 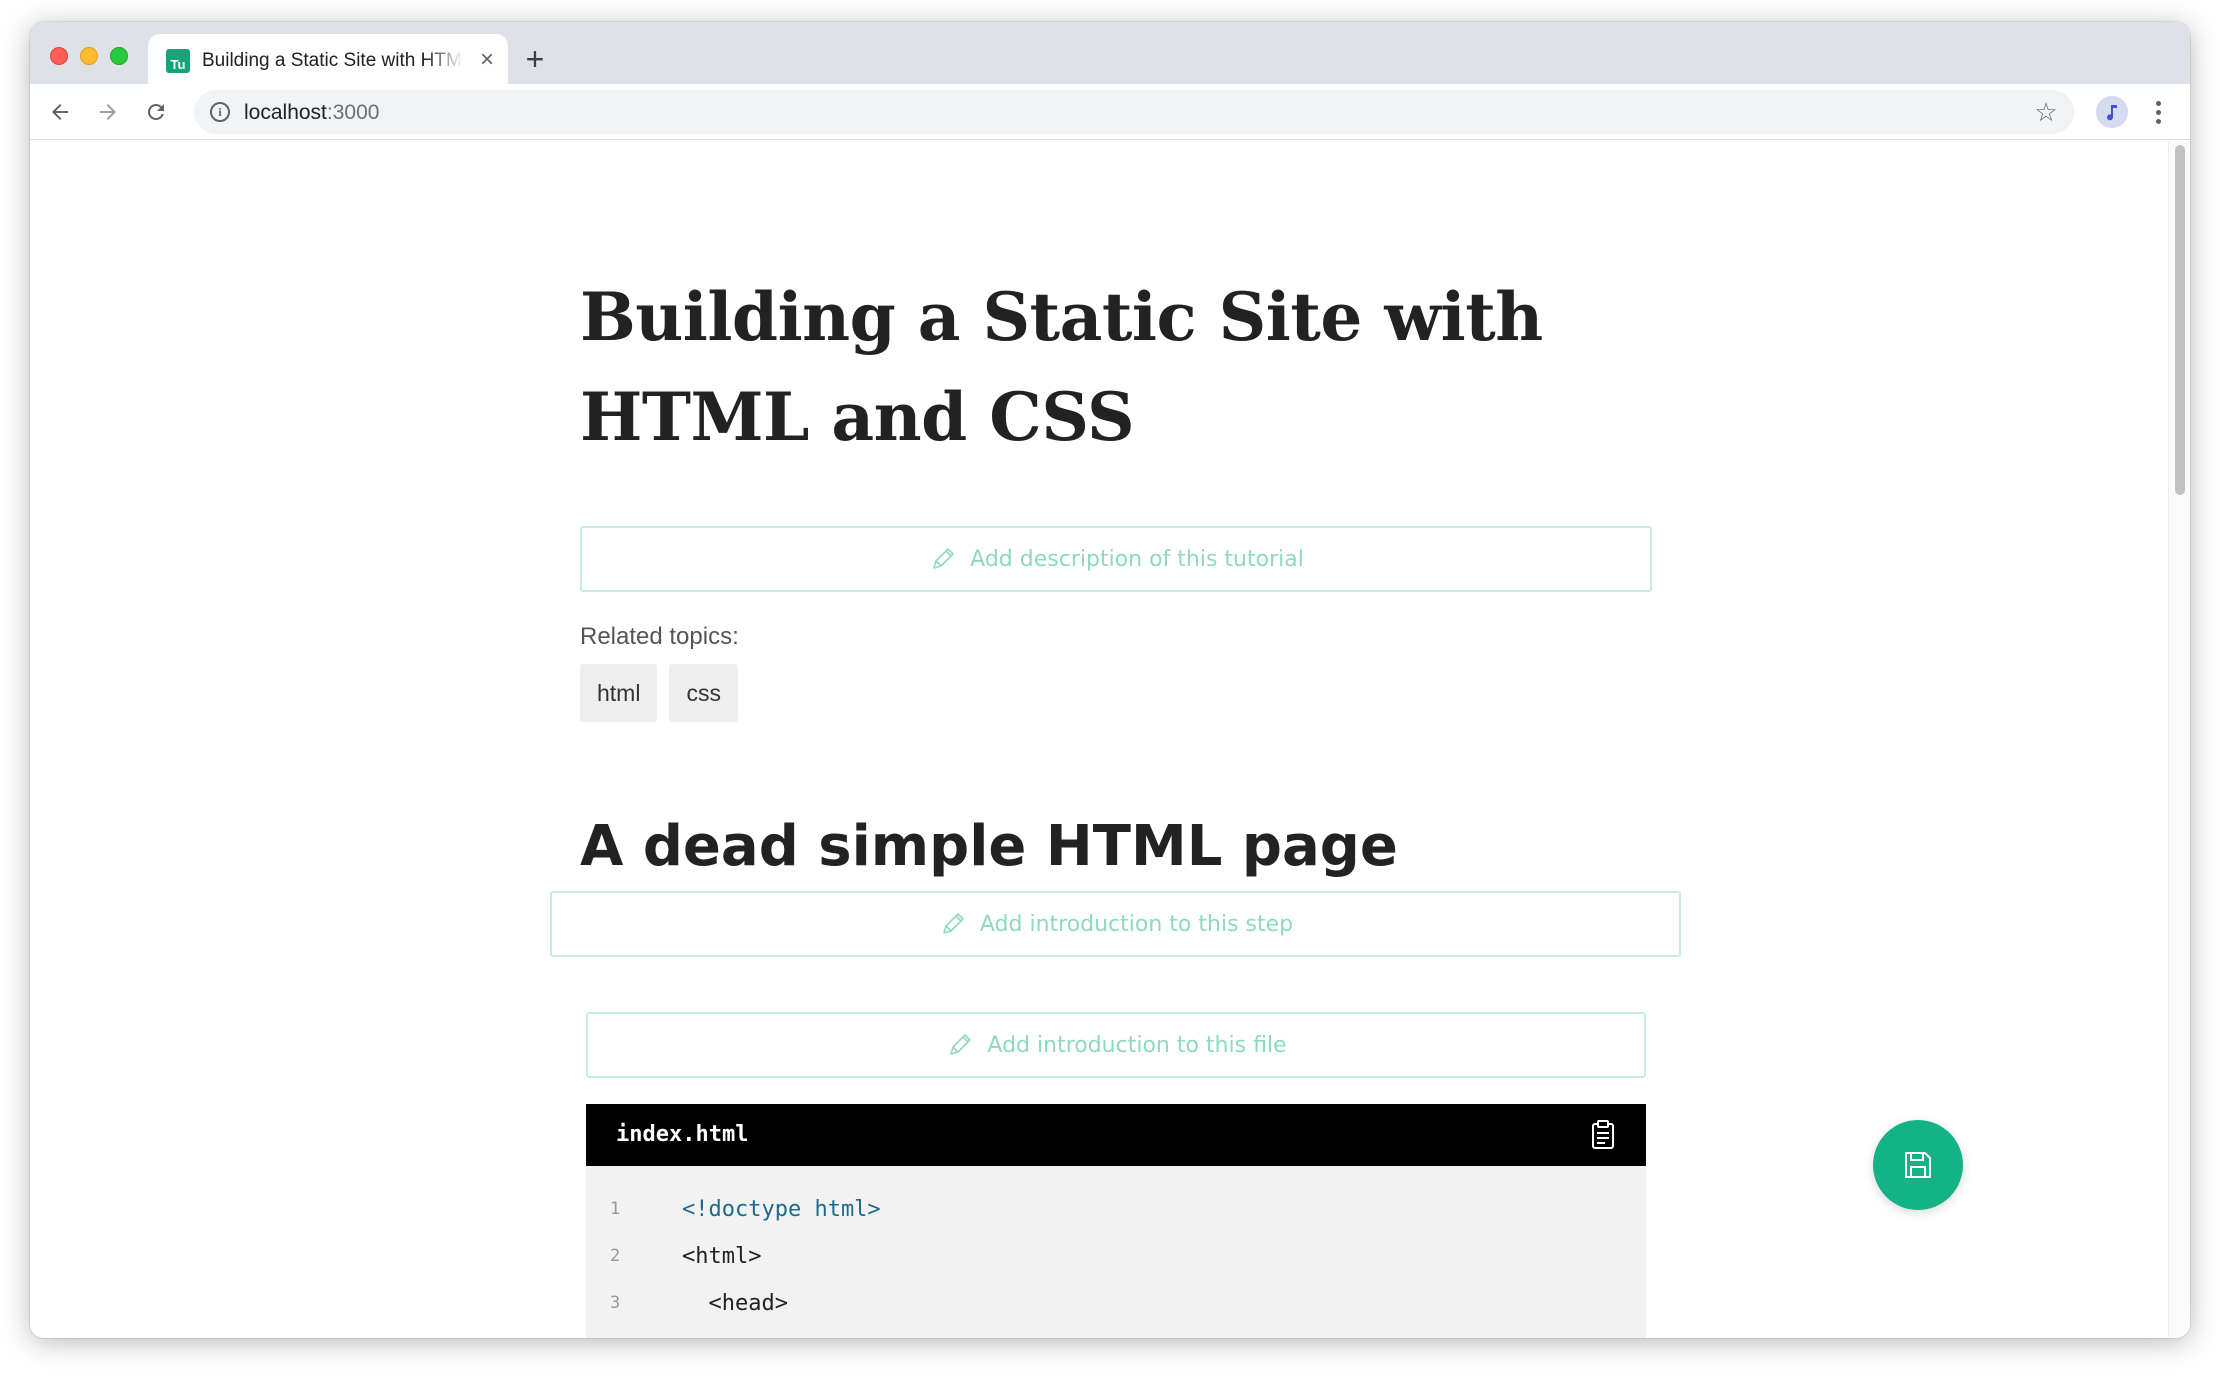 I want to click on arrow-left-icon, so click(x=60, y=112).